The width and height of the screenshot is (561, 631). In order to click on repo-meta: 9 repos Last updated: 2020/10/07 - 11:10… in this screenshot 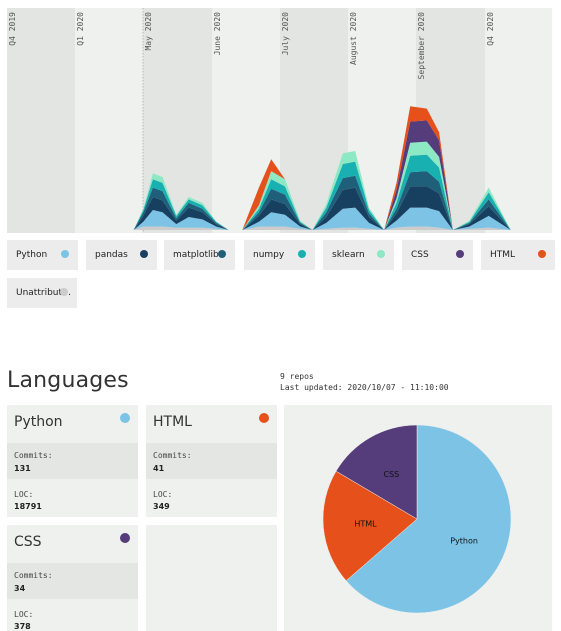, I will do `click(364, 382)`.